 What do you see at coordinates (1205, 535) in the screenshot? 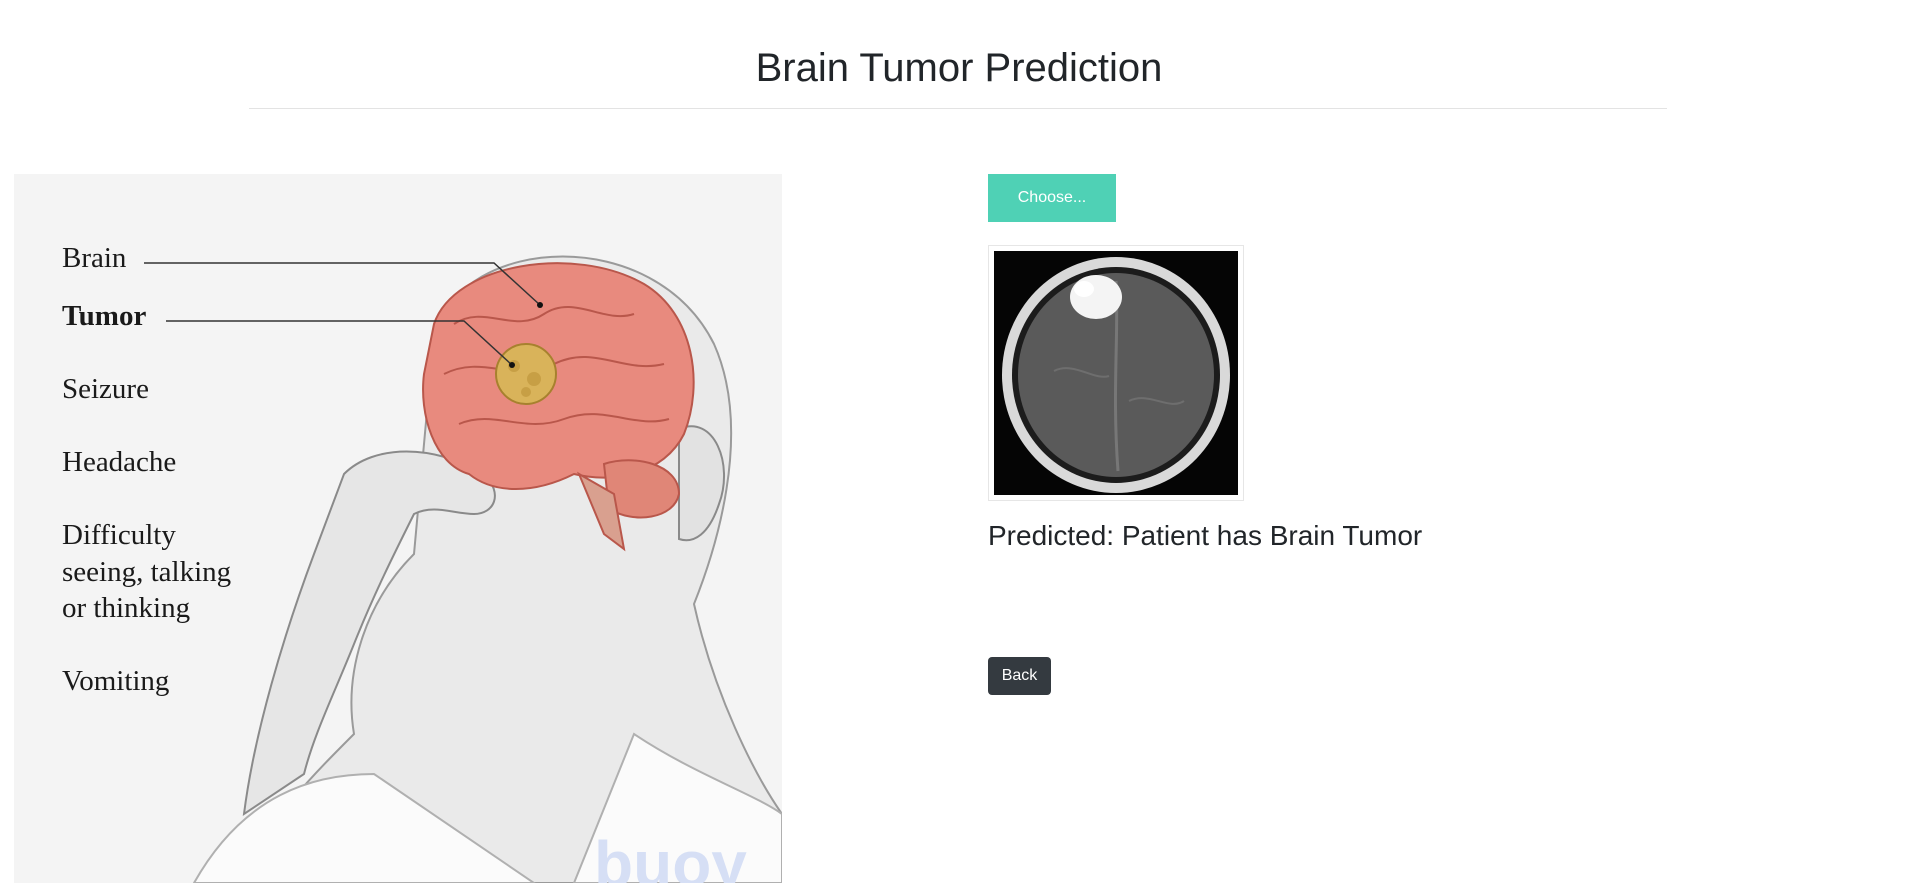
I see `prediction-result: Predicted: Patient has Brain Tumor` at bounding box center [1205, 535].